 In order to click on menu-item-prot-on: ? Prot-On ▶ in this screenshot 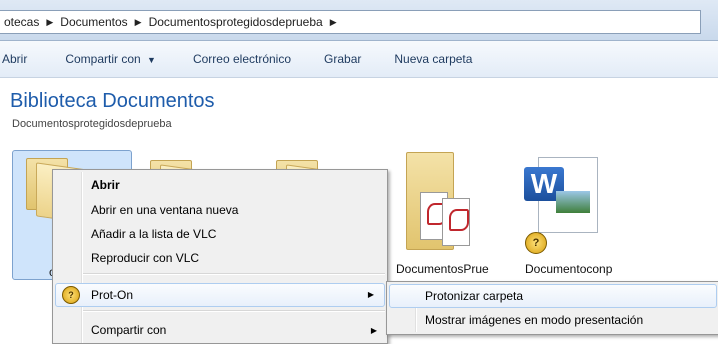, I will do `click(220, 295)`.